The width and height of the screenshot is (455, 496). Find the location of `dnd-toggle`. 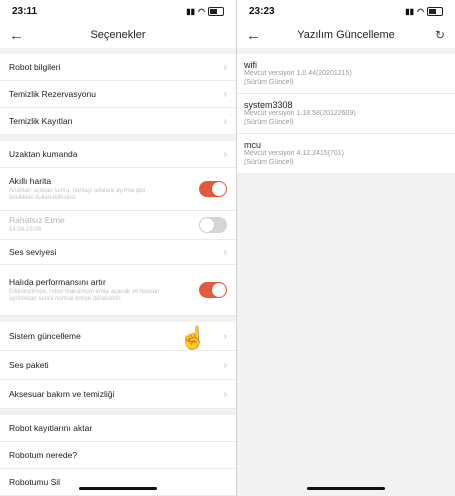

dnd-toggle is located at coordinates (213, 225).